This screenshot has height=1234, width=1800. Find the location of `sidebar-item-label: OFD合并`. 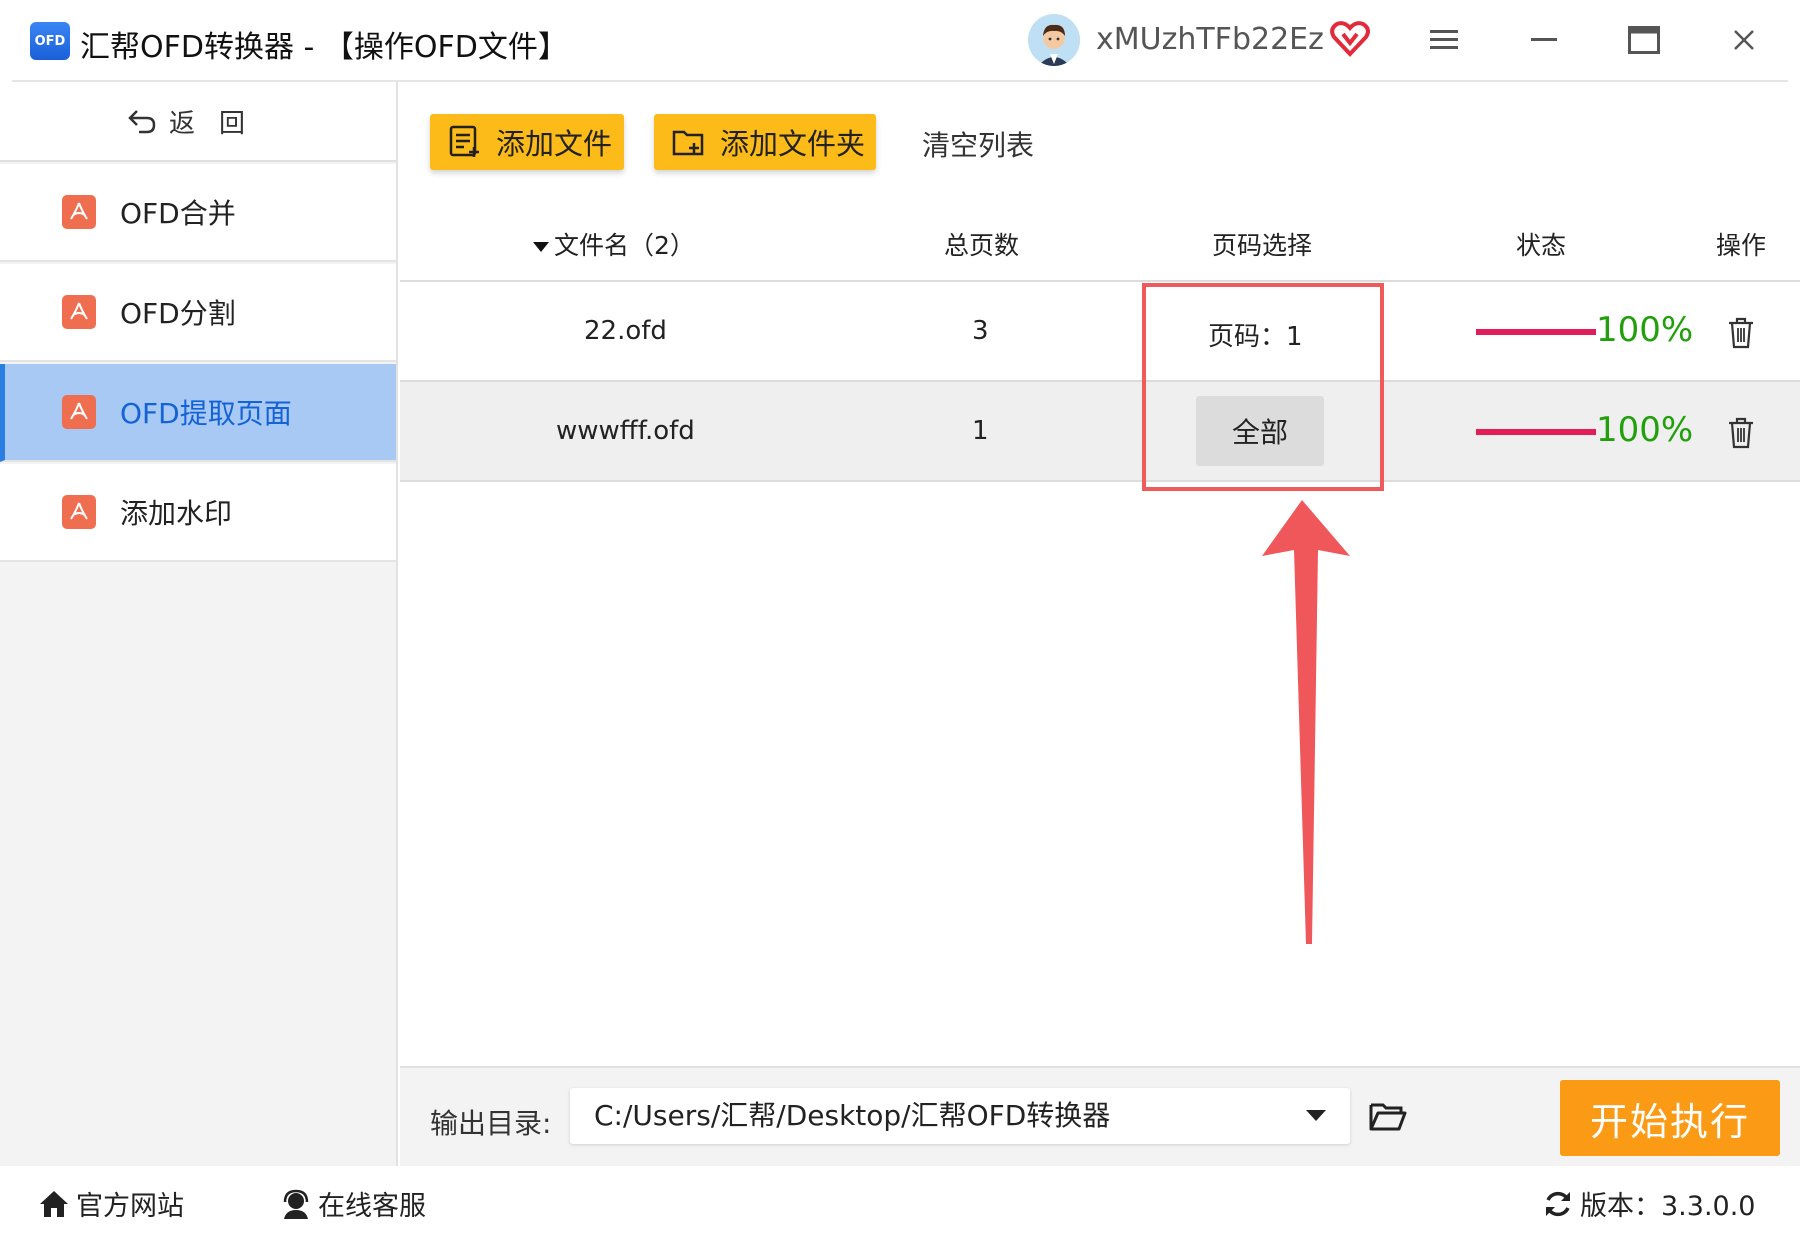

sidebar-item-label: OFD合并 is located at coordinates (178, 213).